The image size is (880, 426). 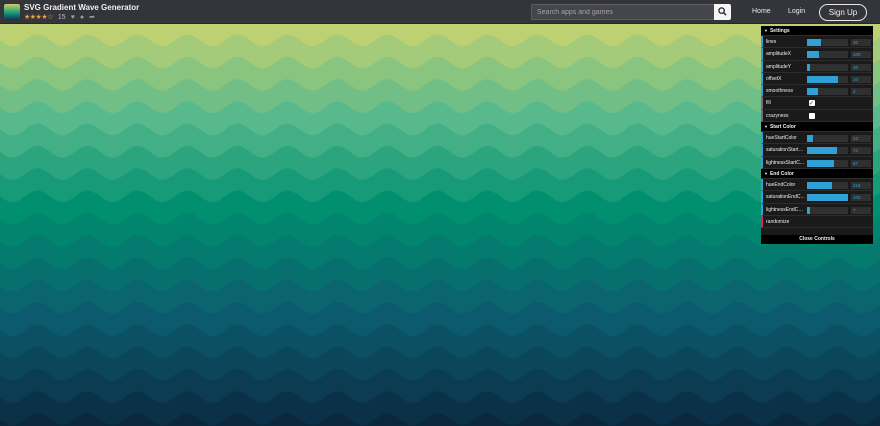 I want to click on close-controls-button: Close Controls, so click(x=817, y=239).